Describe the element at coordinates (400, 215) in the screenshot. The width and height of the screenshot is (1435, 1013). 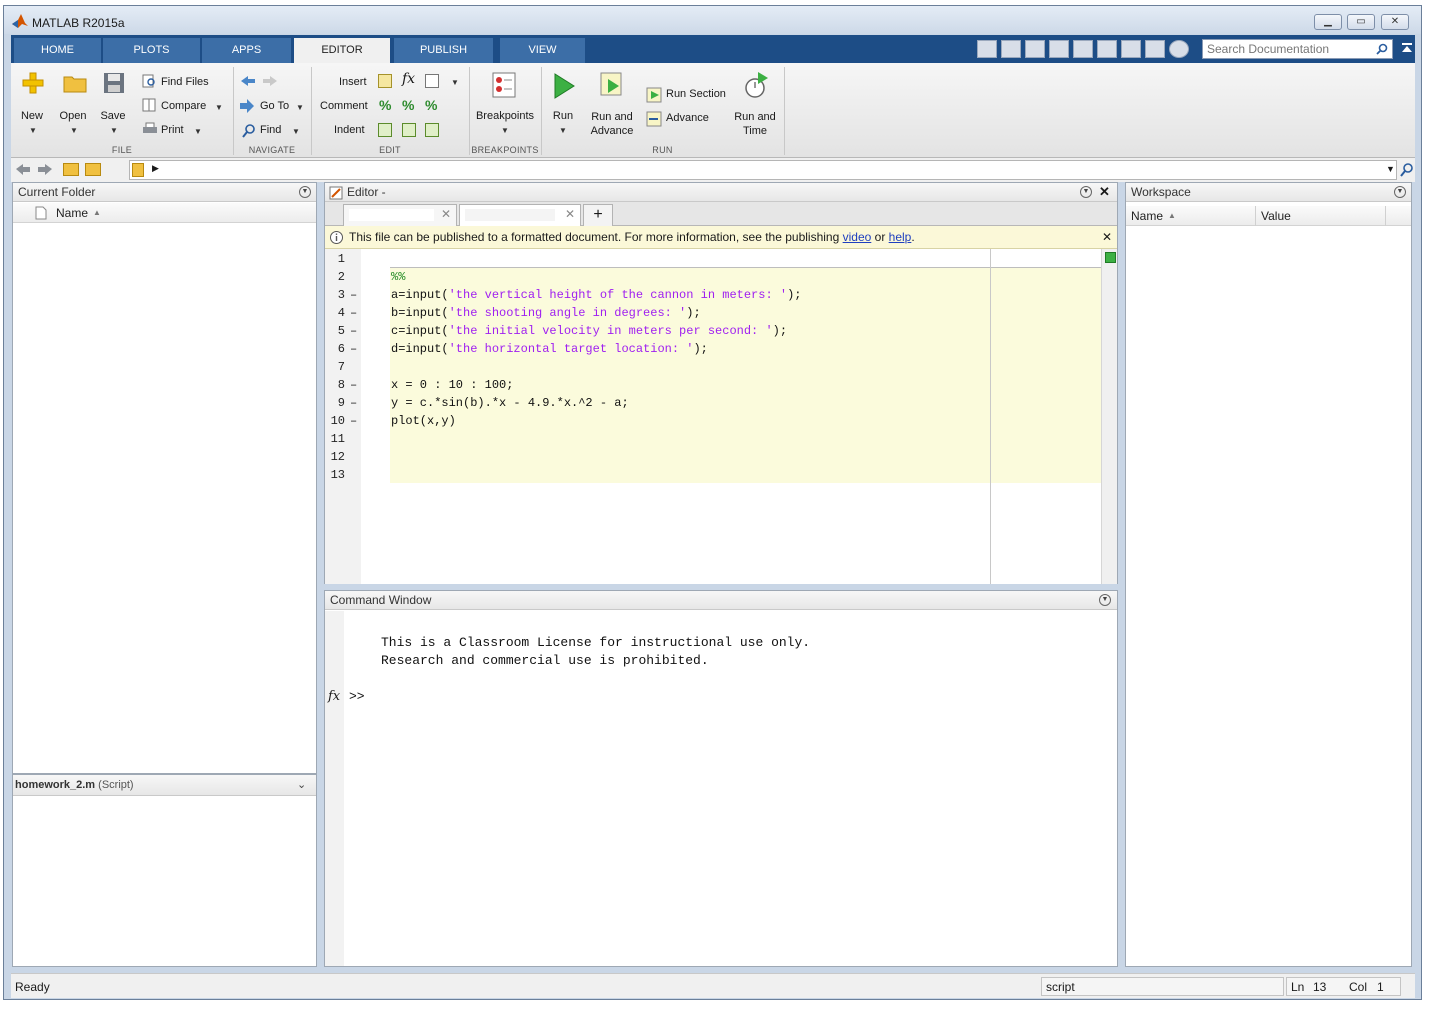
I see `document-tab-1: ✕` at that location.